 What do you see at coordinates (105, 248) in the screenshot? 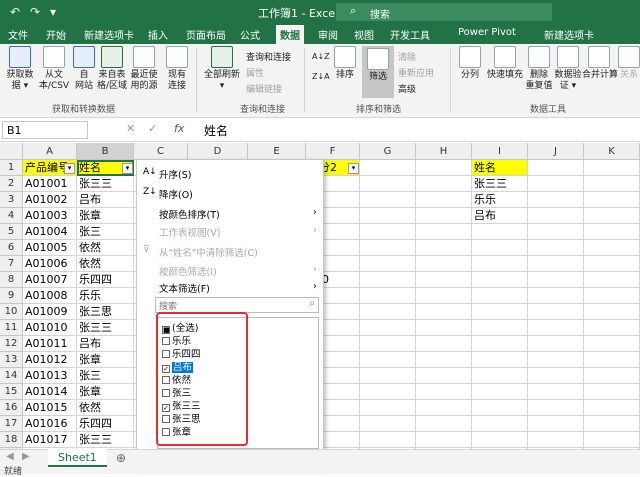
I see `cell: 依然` at bounding box center [105, 248].